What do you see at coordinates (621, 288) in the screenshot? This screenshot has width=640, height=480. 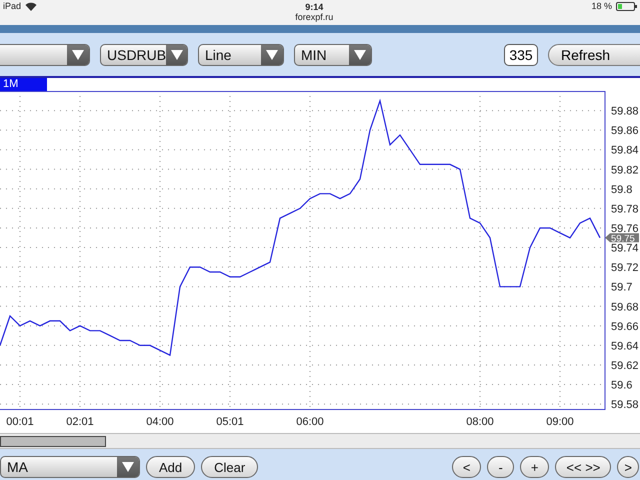 I see `y-axis-label: 59.7` at bounding box center [621, 288].